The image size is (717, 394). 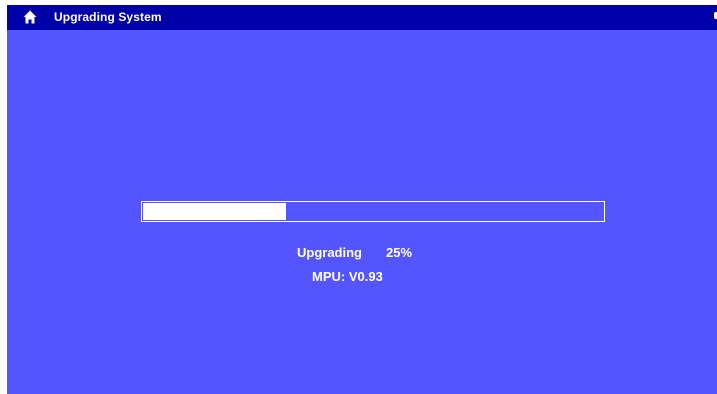 What do you see at coordinates (329, 252) in the screenshot?
I see `upgrade-status-label: Upgrading` at bounding box center [329, 252].